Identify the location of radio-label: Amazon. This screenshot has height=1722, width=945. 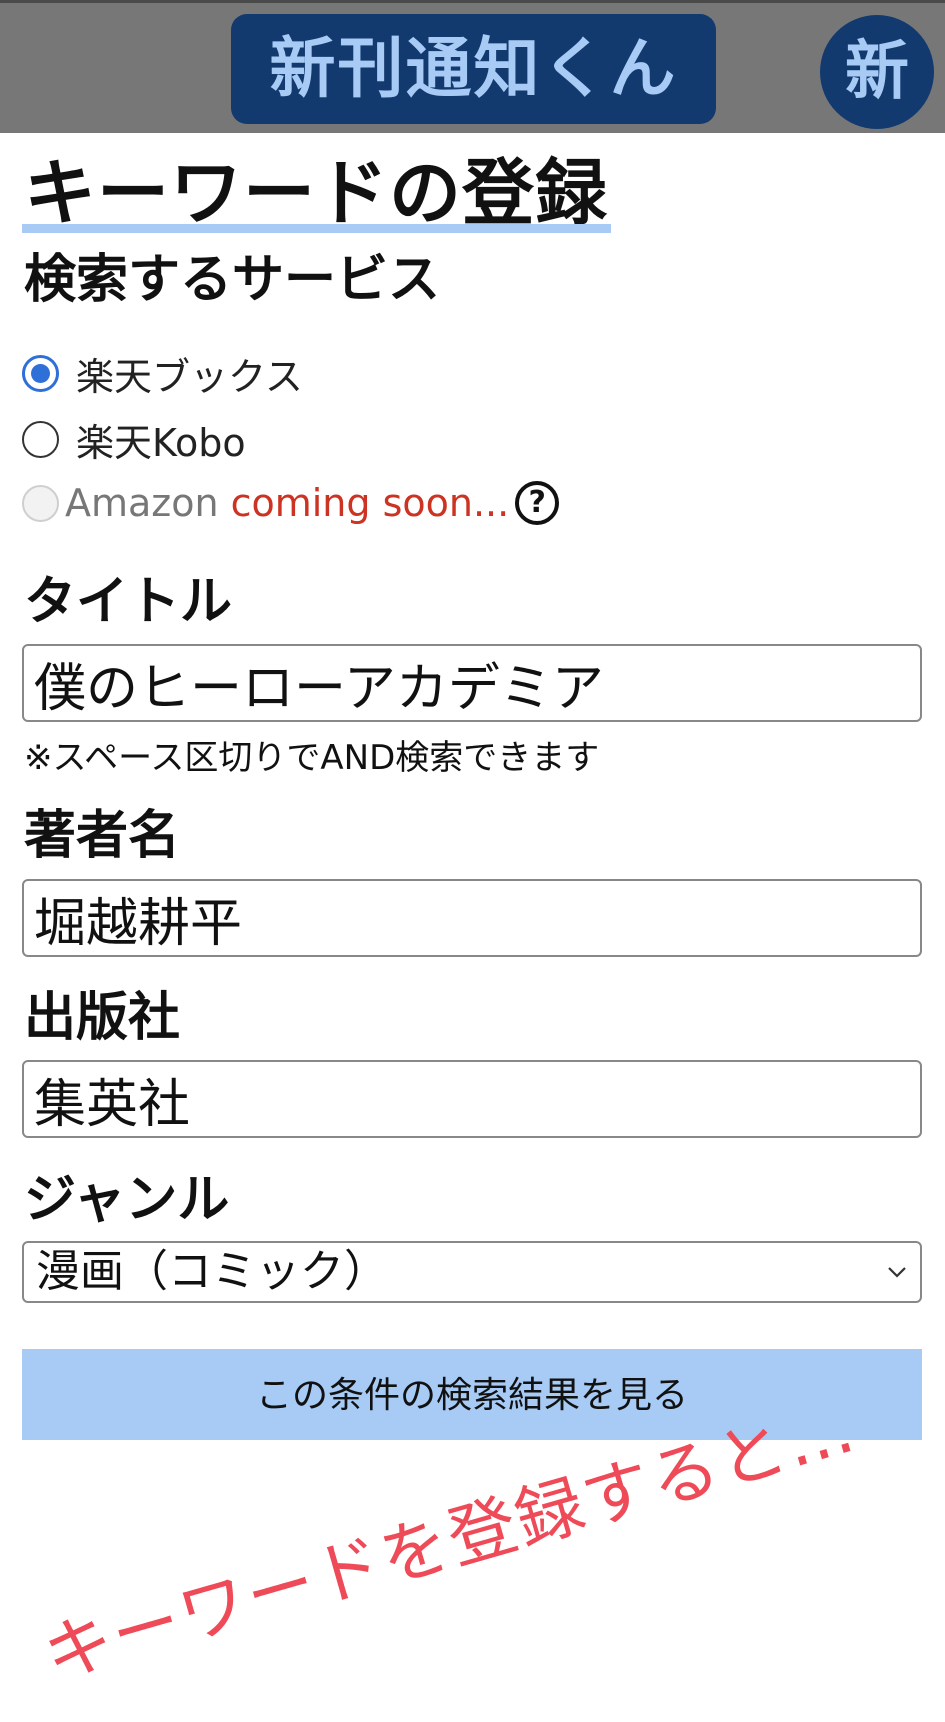
(142, 503).